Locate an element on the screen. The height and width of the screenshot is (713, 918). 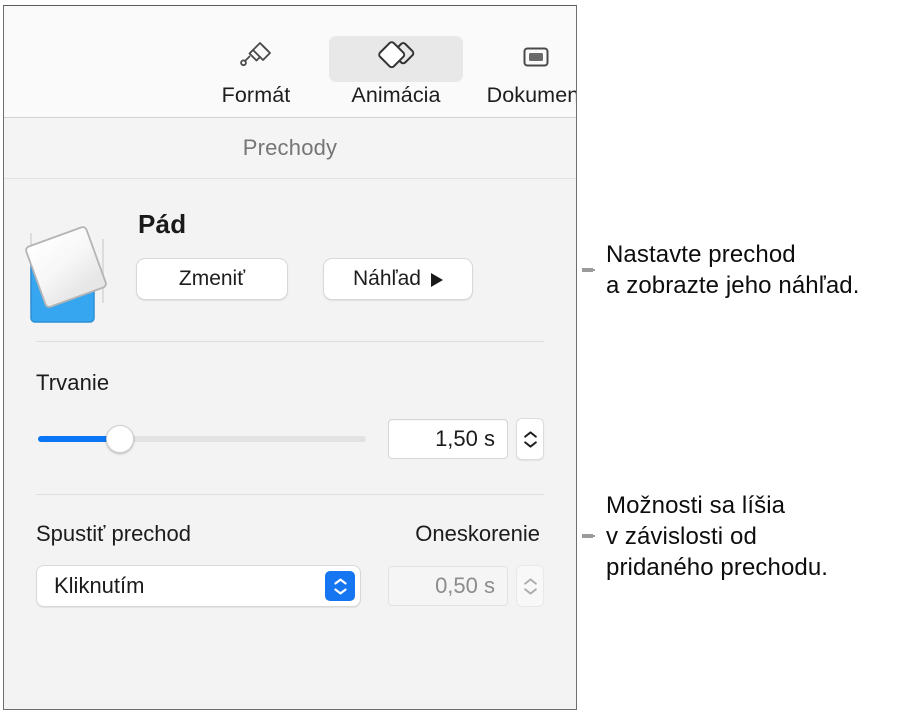
transition-thumbnail-wrap is located at coordinates (67, 272).